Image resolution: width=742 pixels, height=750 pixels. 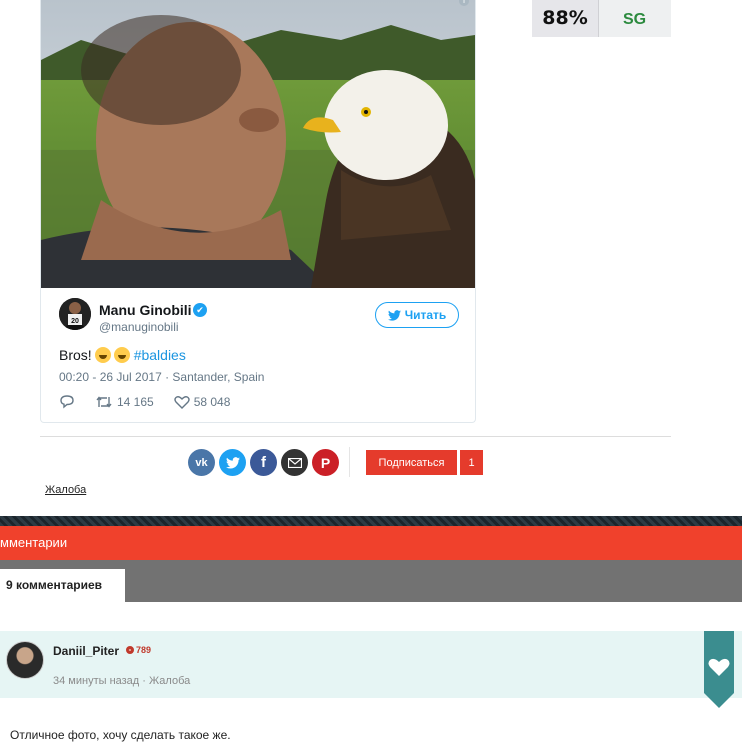 What do you see at coordinates (371, 543) in the screenshot?
I see `comments-header: мментарии` at bounding box center [371, 543].